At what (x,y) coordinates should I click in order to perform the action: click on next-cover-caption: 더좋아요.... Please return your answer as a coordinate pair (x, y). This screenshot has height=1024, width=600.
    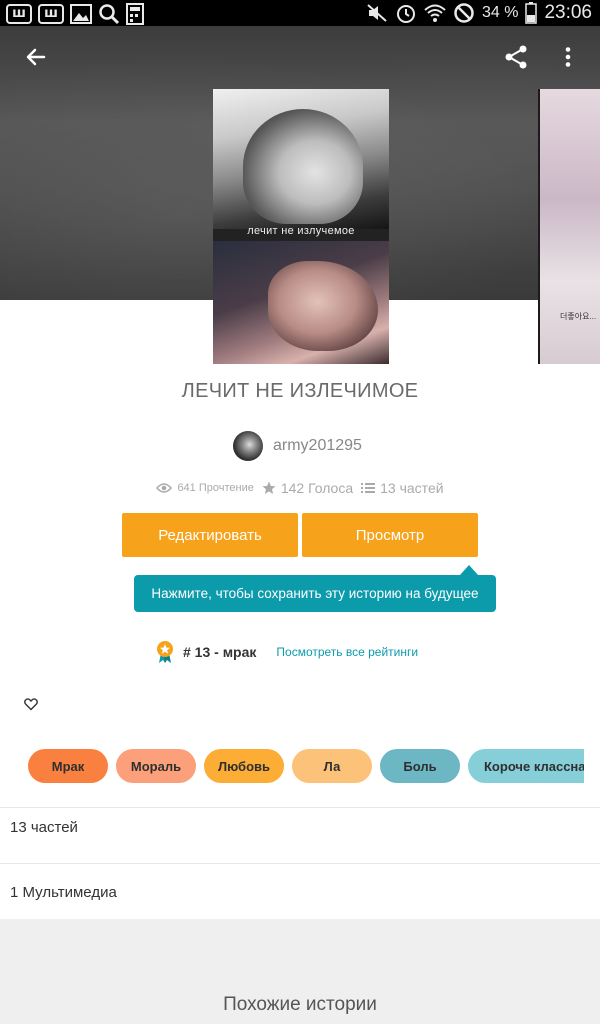
    Looking at the image, I should click on (578, 316).